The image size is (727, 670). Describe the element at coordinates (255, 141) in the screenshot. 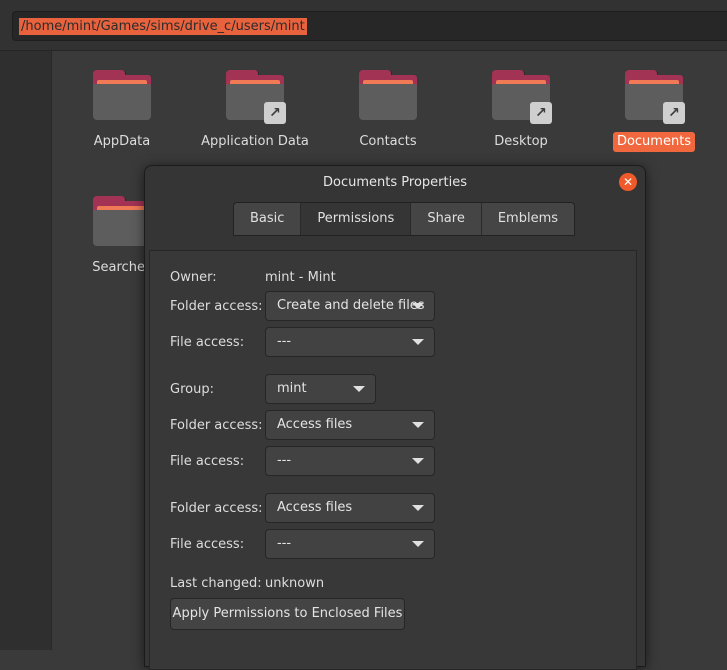

I see `folder-label: Application Data` at that location.